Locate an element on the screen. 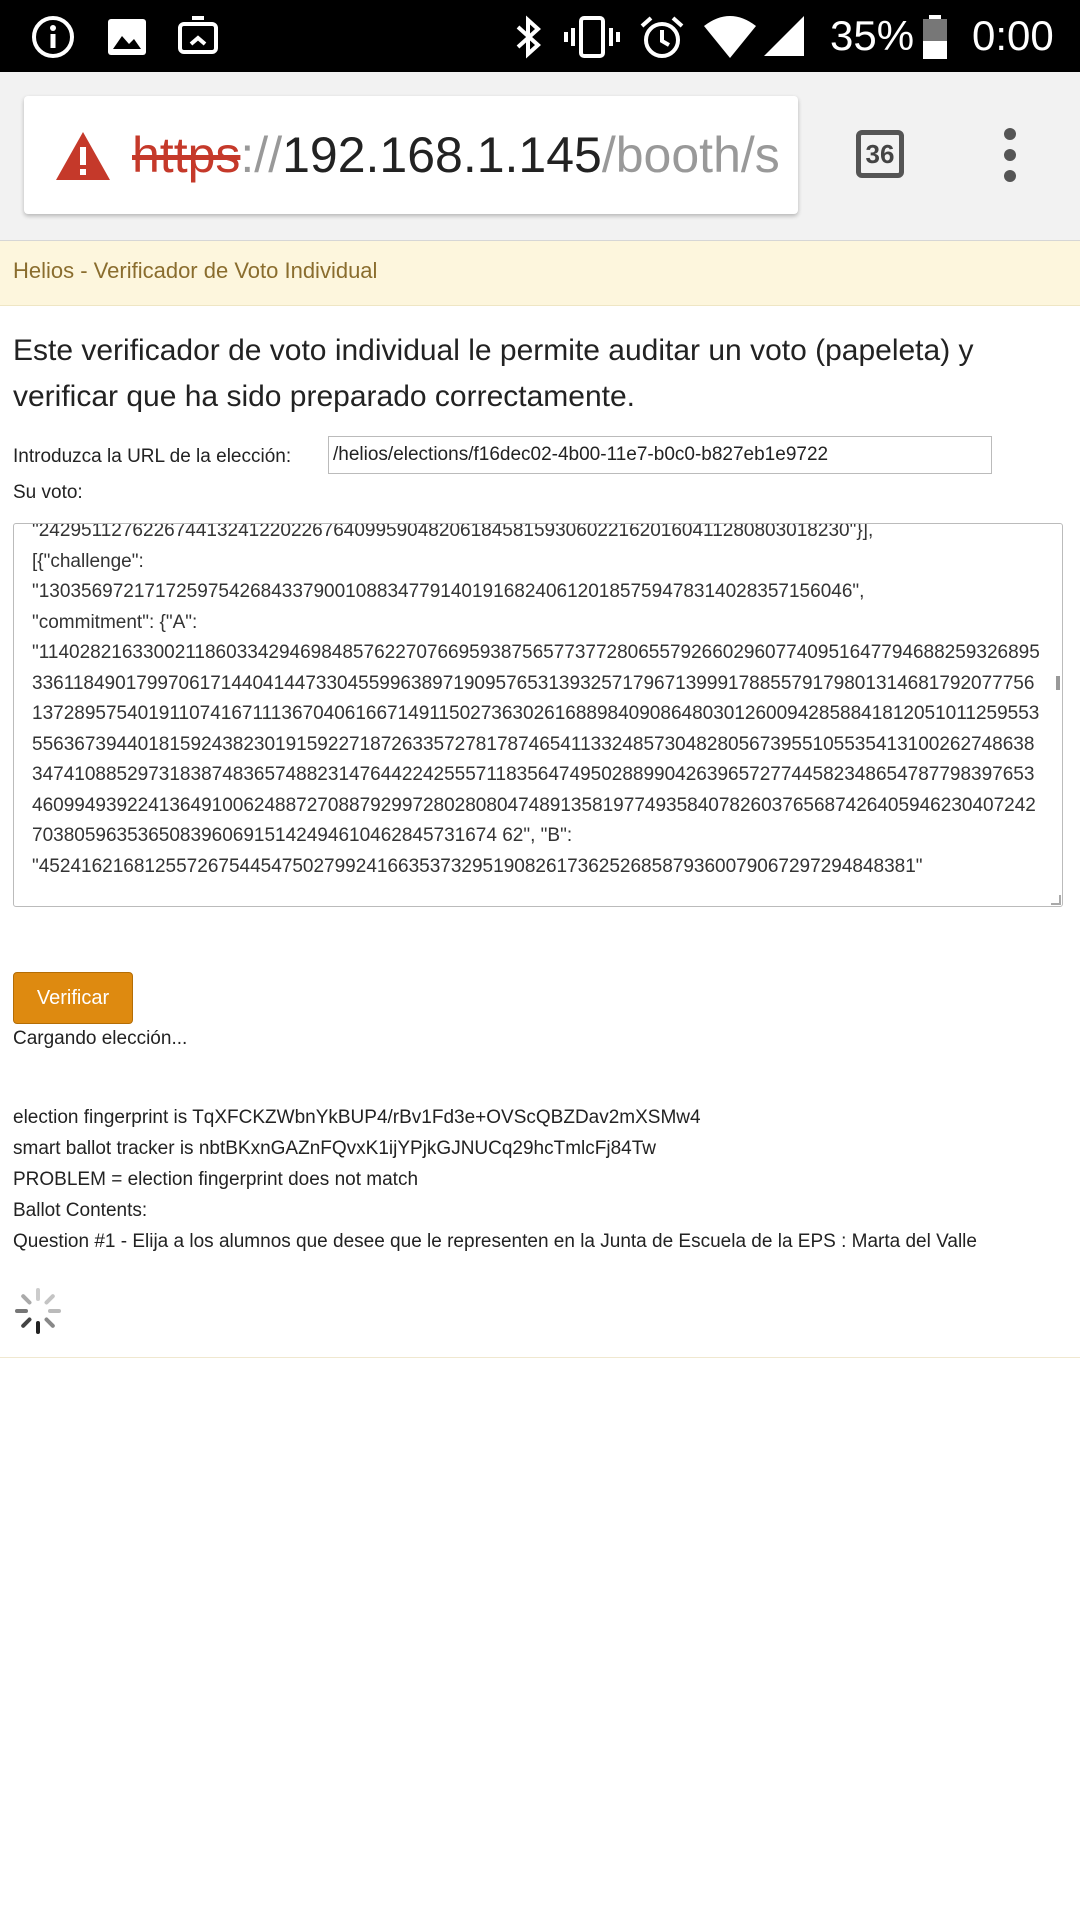 The image size is (1080, 1920). url-path: /booth/s is located at coordinates (690, 155).